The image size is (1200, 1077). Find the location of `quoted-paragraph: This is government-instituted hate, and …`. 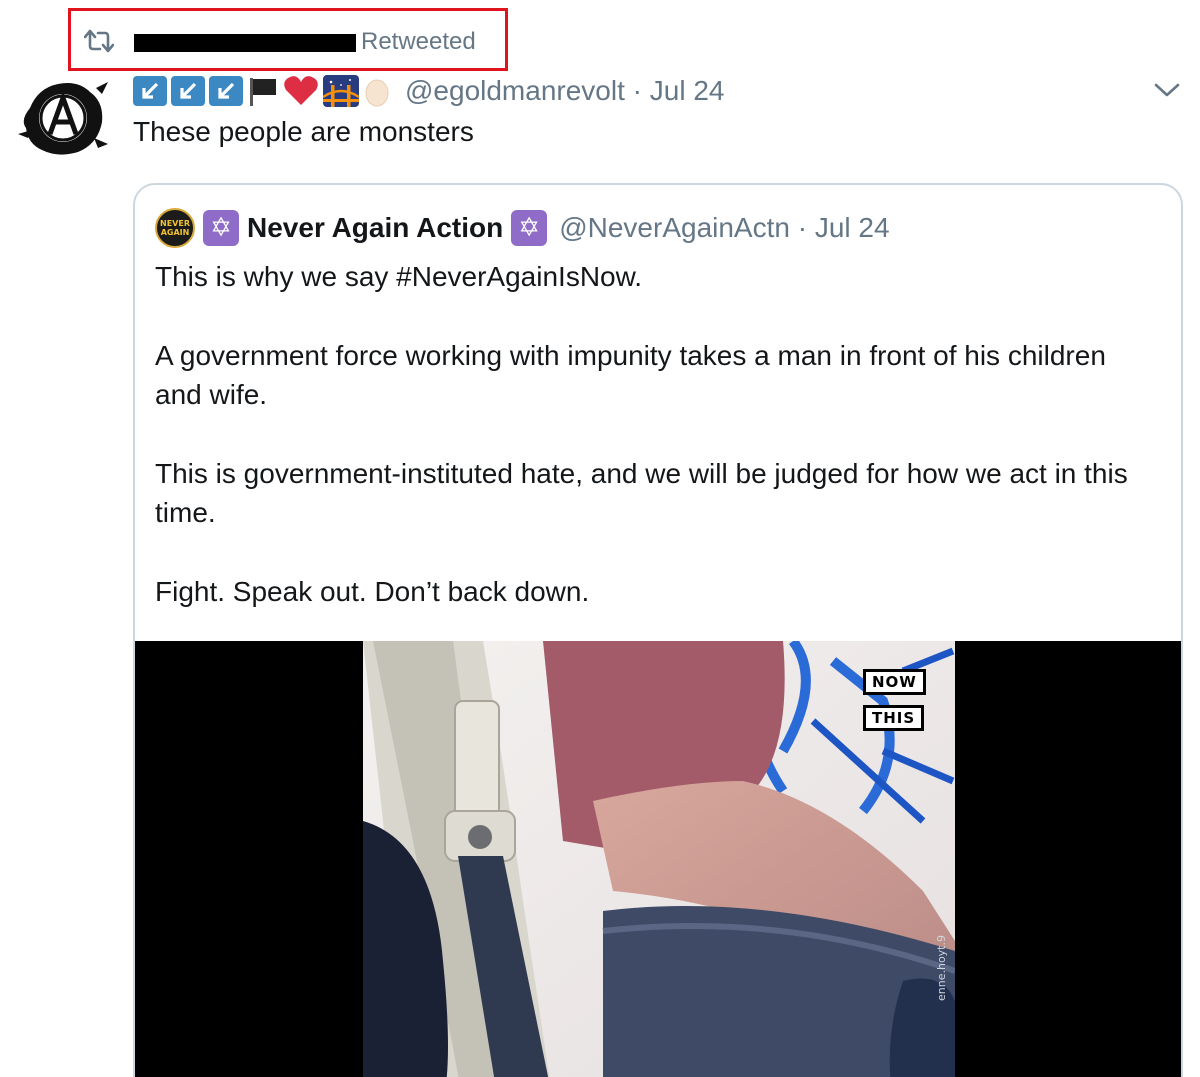

quoted-paragraph: This is government-instituted hate, and … is located at coordinates (641, 493).